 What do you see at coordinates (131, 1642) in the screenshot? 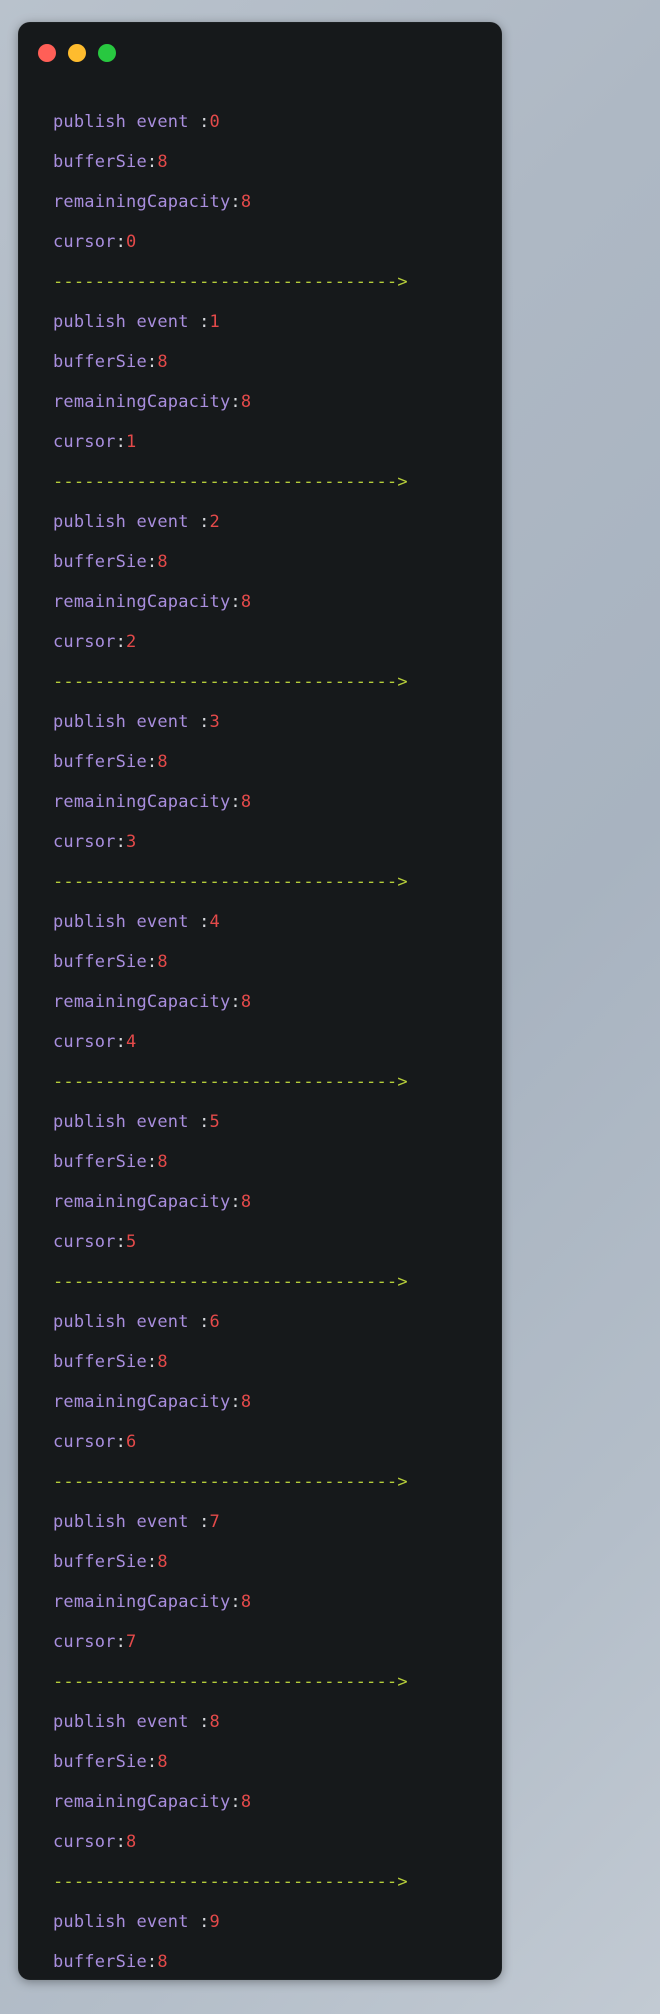
I see `cursor-line-value: 7` at bounding box center [131, 1642].